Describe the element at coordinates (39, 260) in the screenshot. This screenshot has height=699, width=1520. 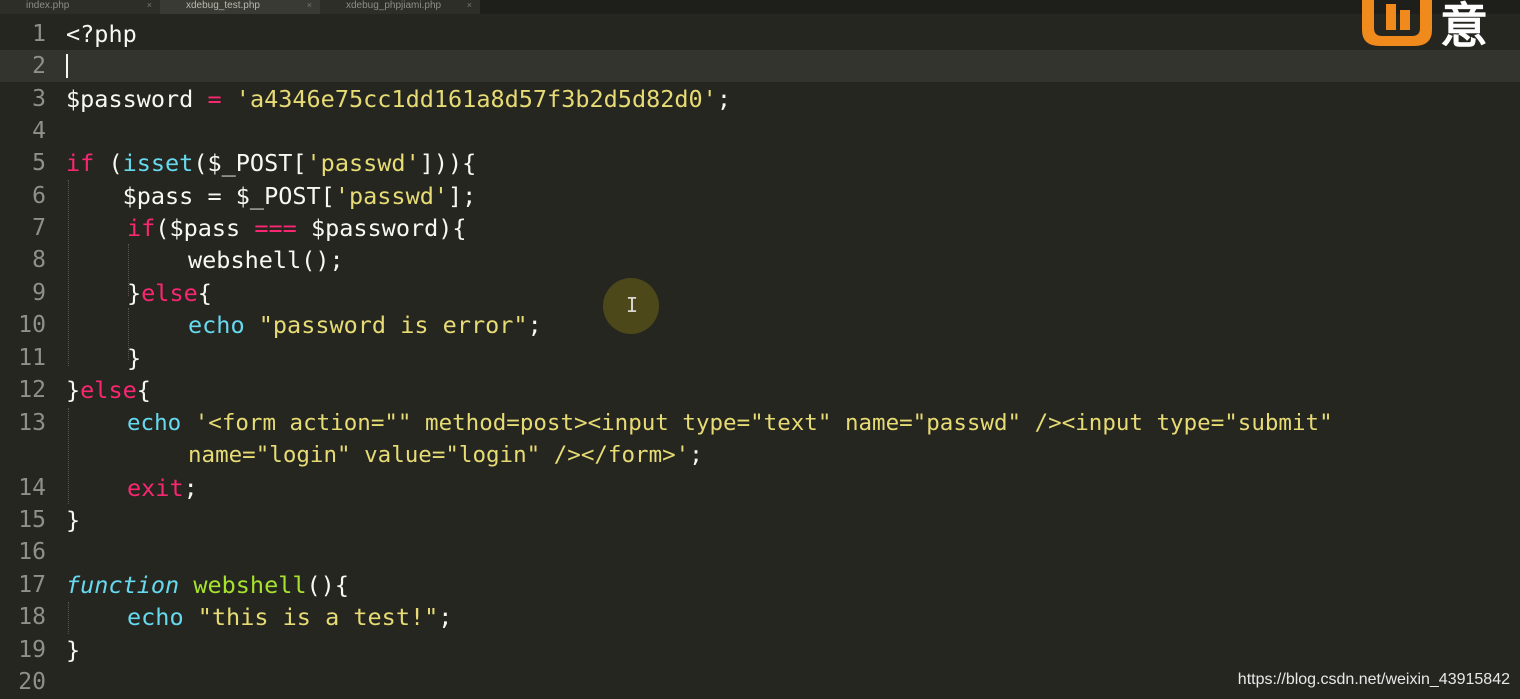
I see `line-number: 8` at that location.